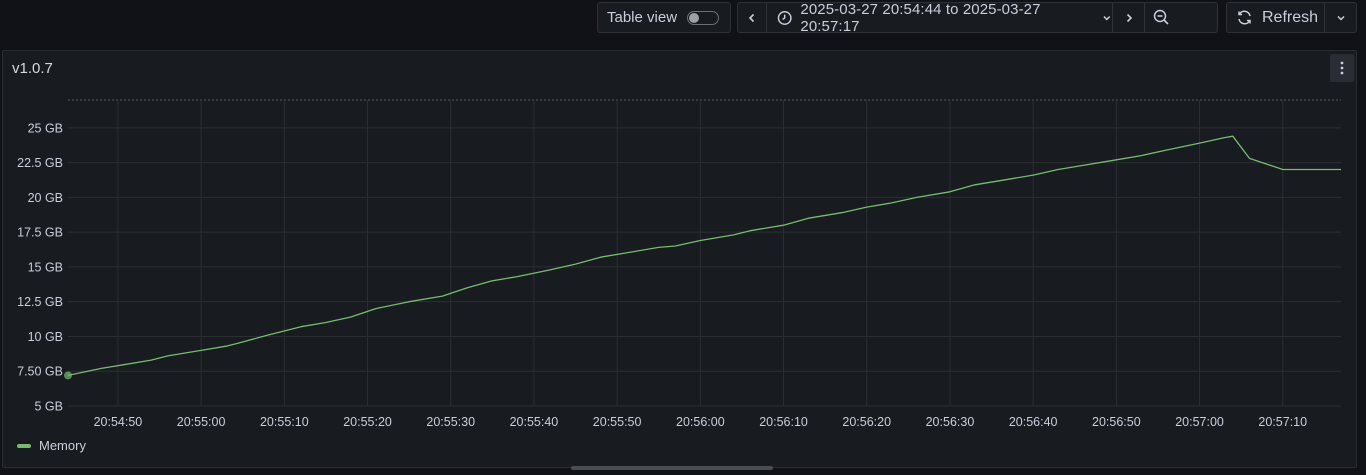 The height and width of the screenshot is (475, 1366). What do you see at coordinates (642, 17) in the screenshot?
I see `table-view-label: Table view` at bounding box center [642, 17].